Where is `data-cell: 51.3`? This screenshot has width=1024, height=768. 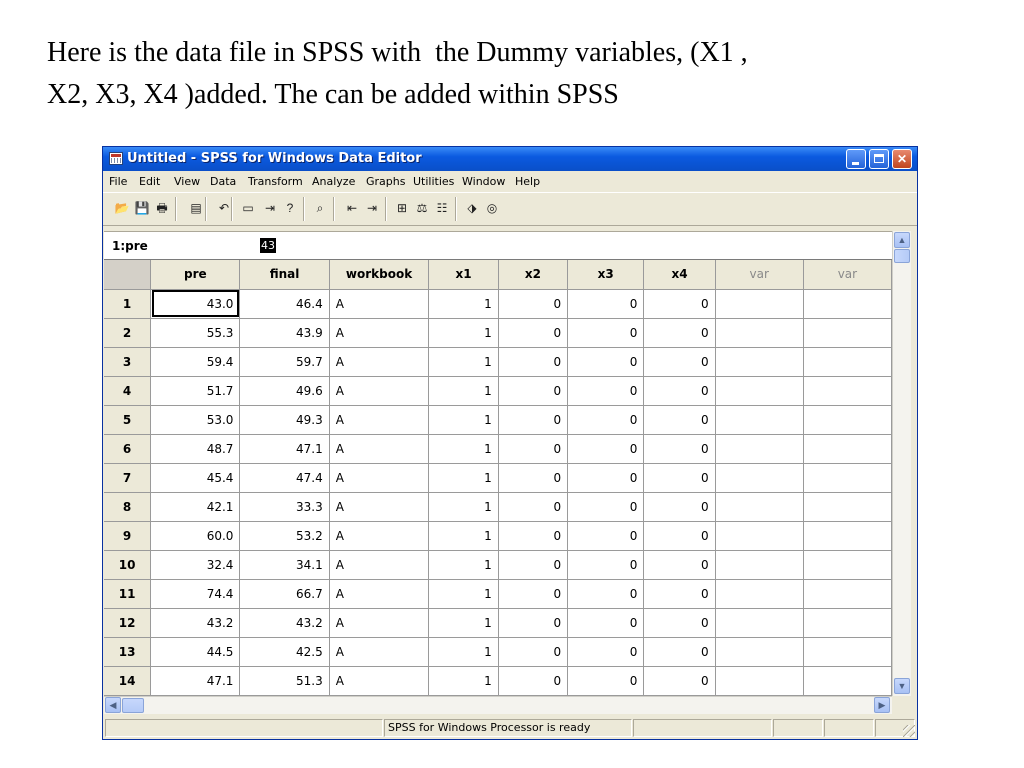 data-cell: 51.3 is located at coordinates (284, 681).